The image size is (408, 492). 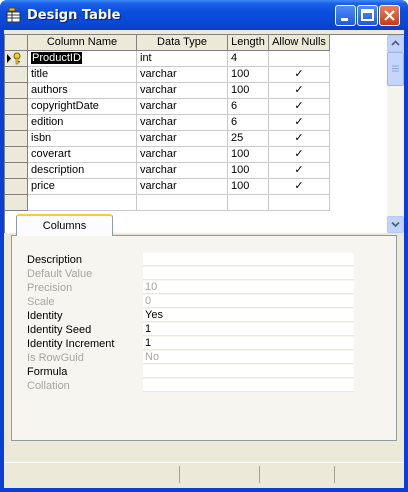 I want to click on table-row-empty, so click(x=196, y=203).